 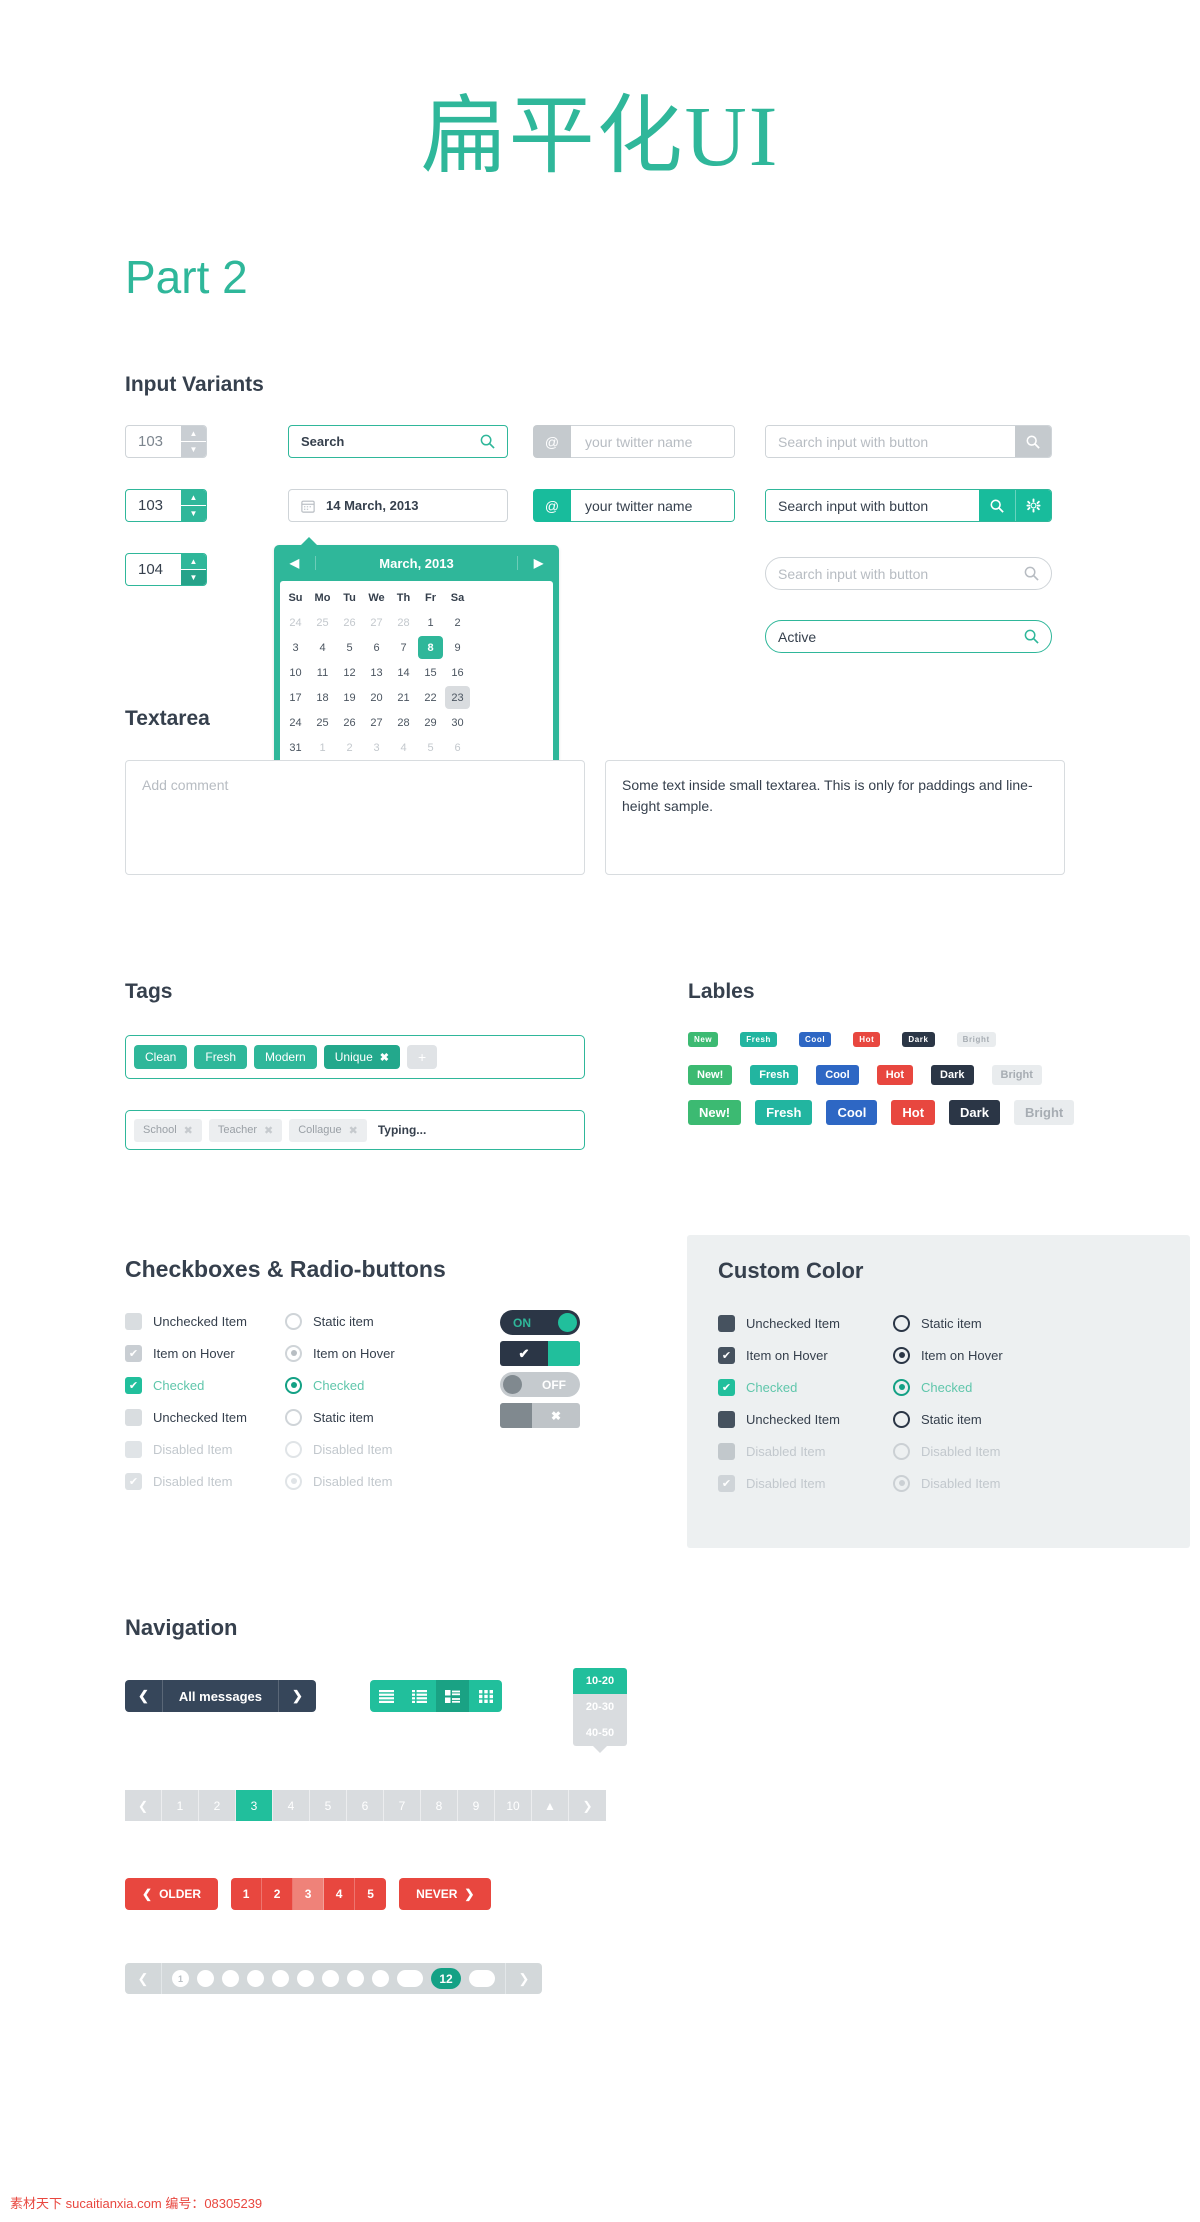 I want to click on pagination-page: 4, so click(x=291, y=1805).